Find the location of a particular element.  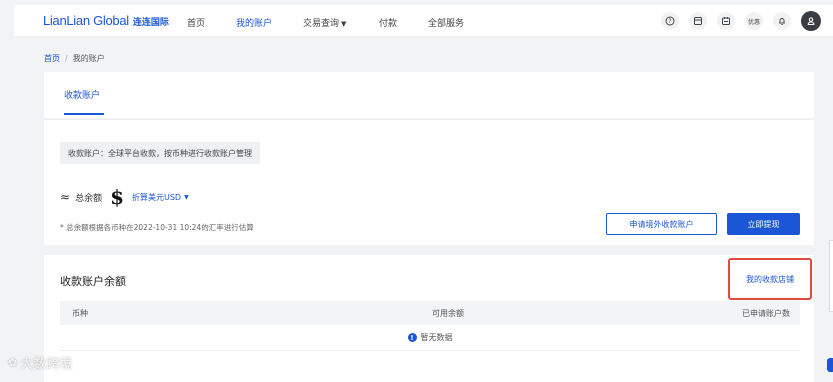

tab-active-indicator is located at coordinates (84, 114).